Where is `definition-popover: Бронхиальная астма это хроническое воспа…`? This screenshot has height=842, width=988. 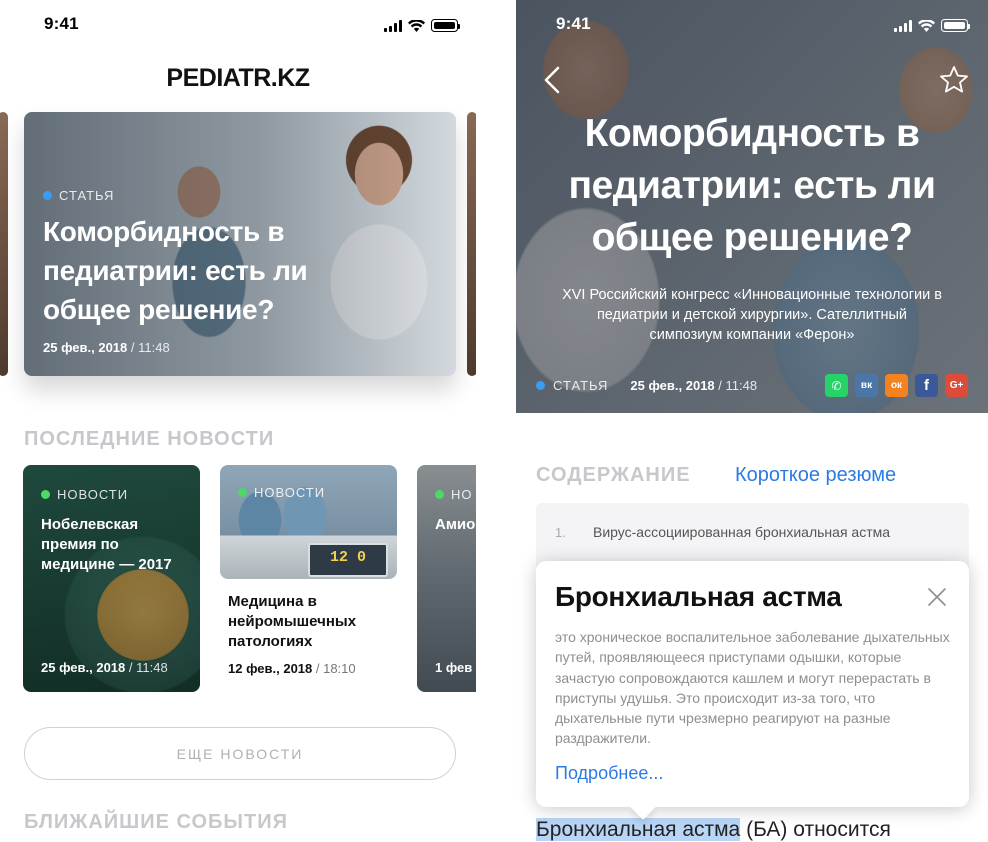 definition-popover: Бронхиальная астма это хроническое воспа… is located at coordinates (752, 684).